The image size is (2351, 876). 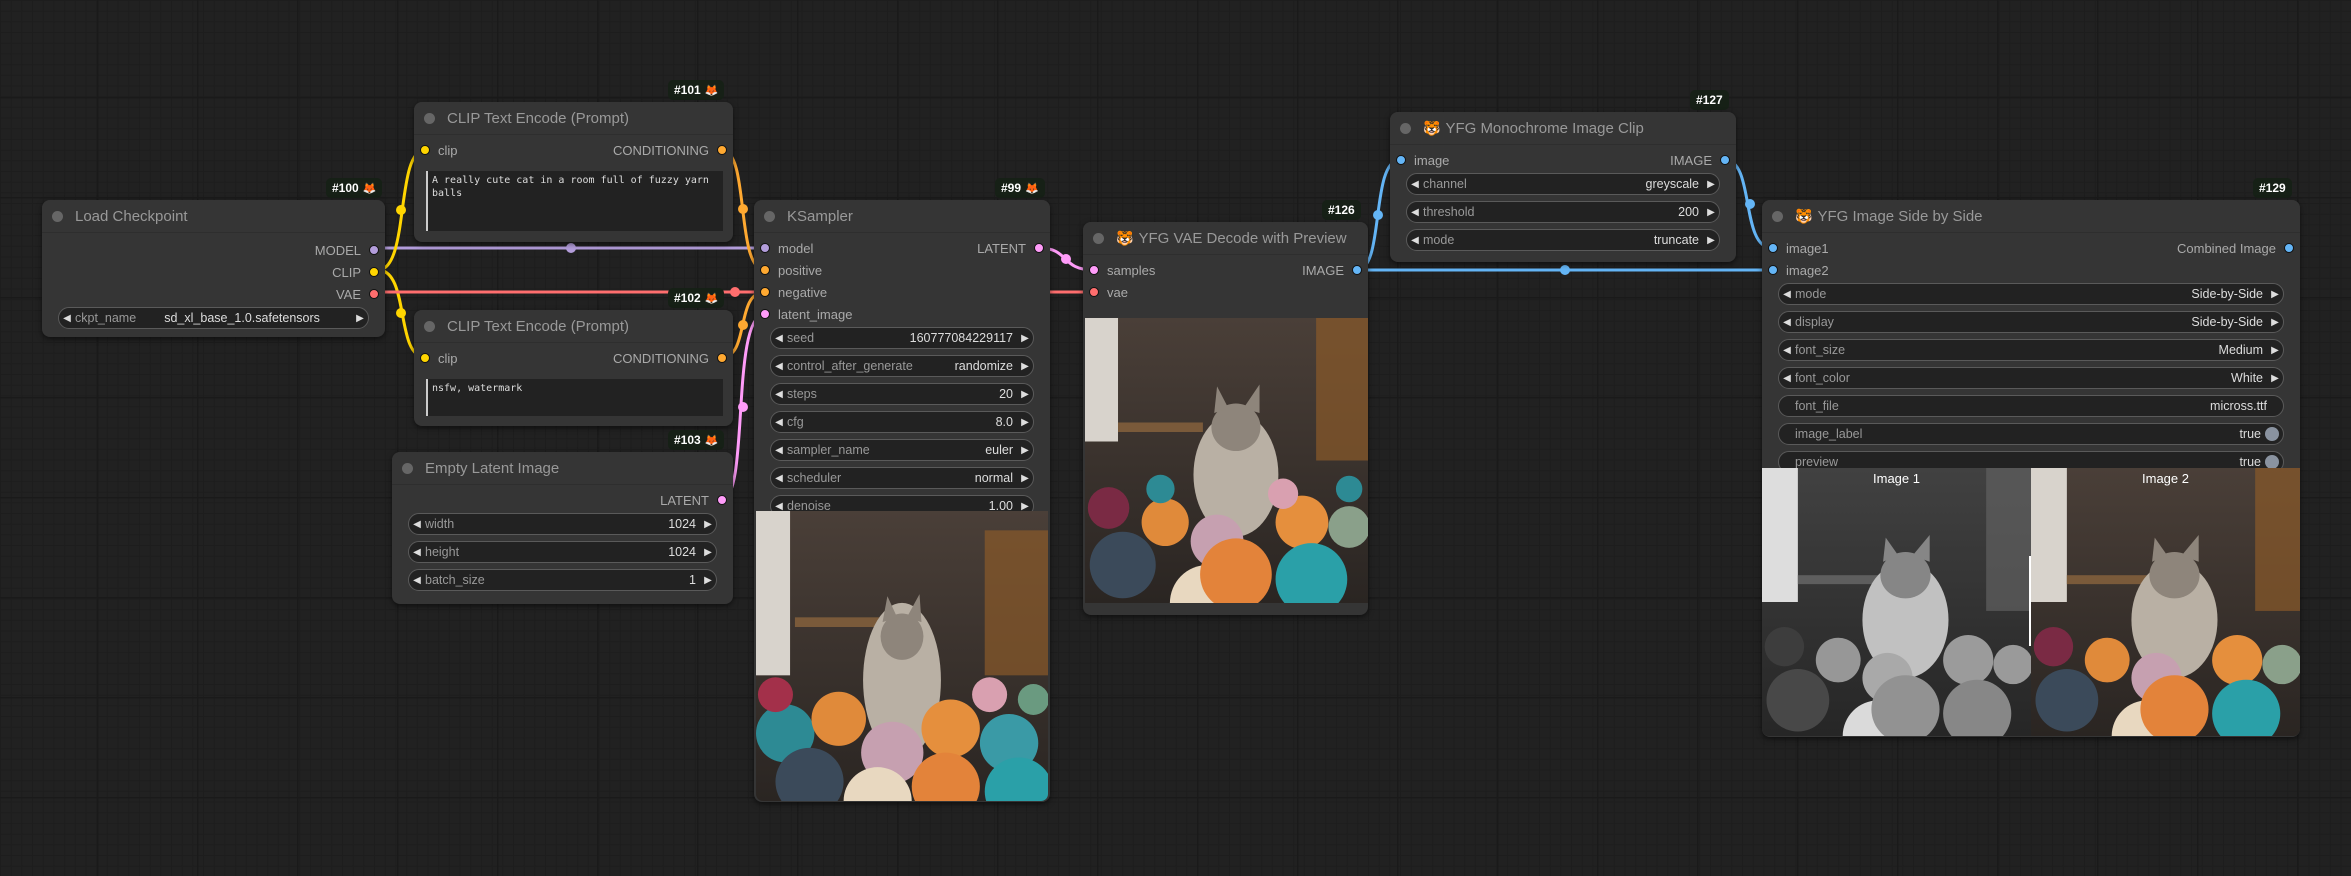 I want to click on widget-ckpt-name: ◀ ckpt_name sd_xl_base_1.0.safetensors ▶, so click(x=213, y=318).